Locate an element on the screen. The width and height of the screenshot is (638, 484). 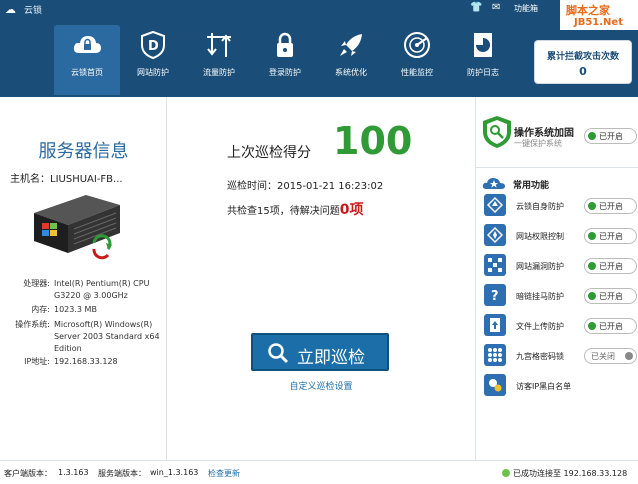
darklink-label: 暗链挂马防护 is located at coordinates (540, 296).